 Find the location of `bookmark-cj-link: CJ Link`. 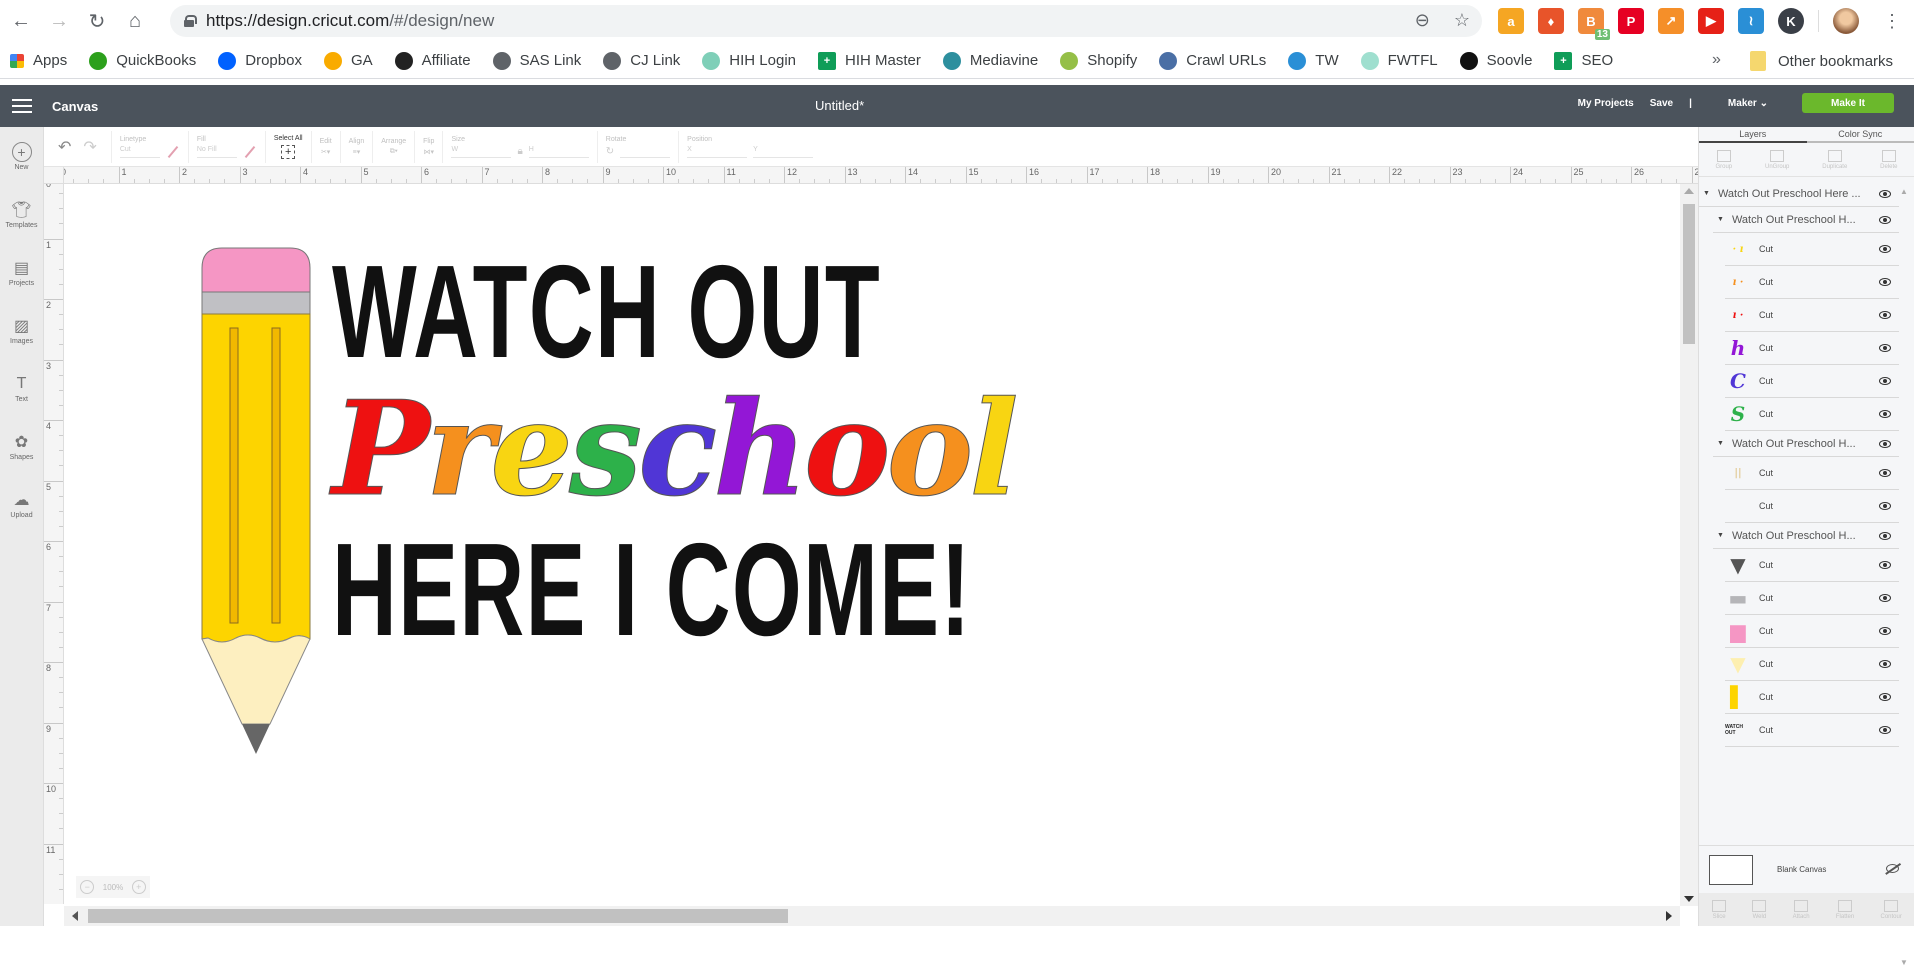

bookmark-cj-link: CJ Link is located at coordinates (641, 61).